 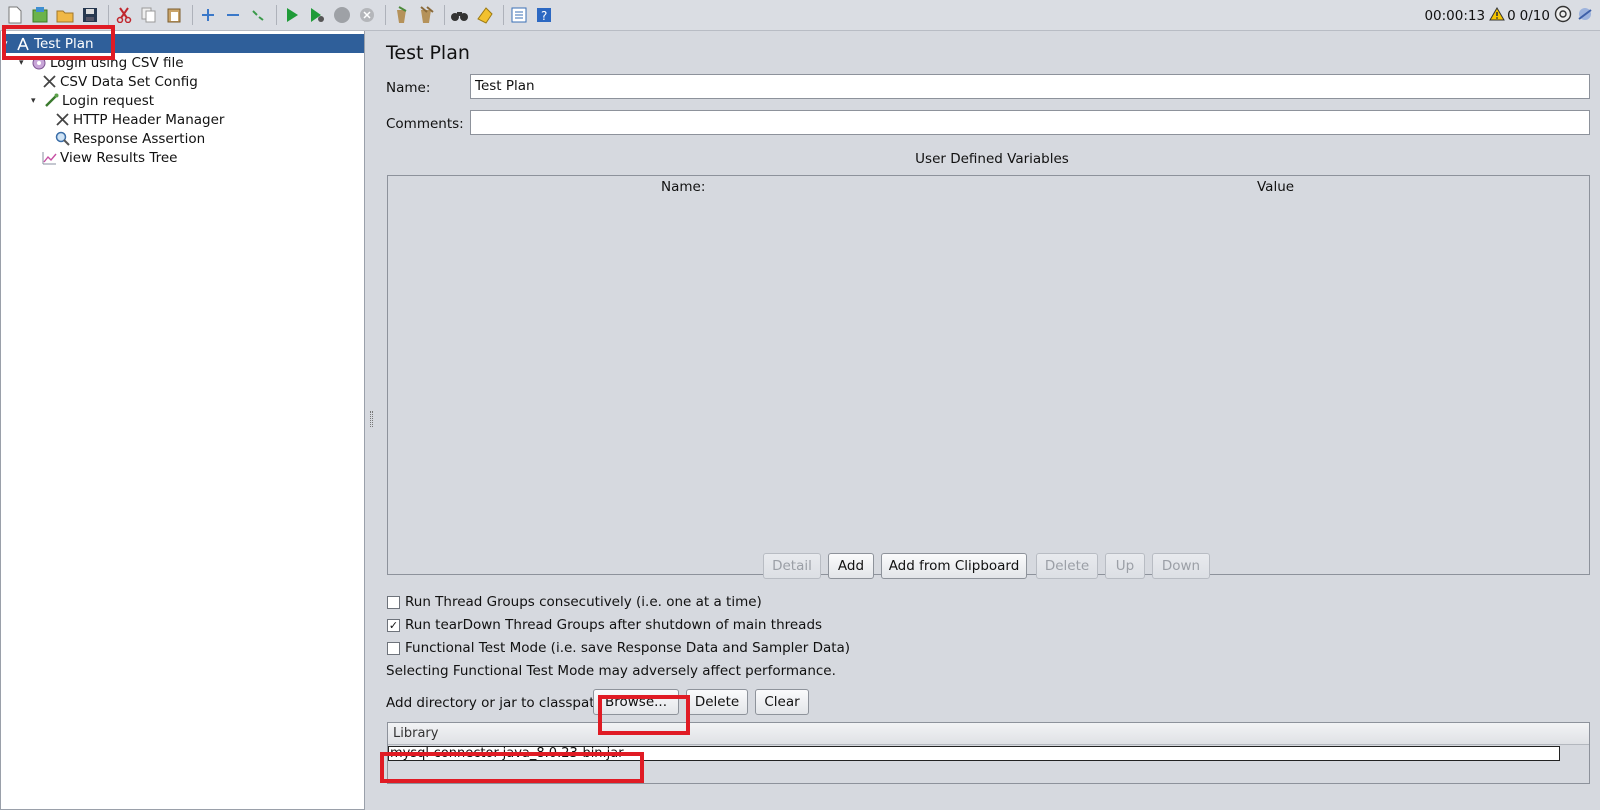 I want to click on log-viewer-icon, so click(x=1585, y=16).